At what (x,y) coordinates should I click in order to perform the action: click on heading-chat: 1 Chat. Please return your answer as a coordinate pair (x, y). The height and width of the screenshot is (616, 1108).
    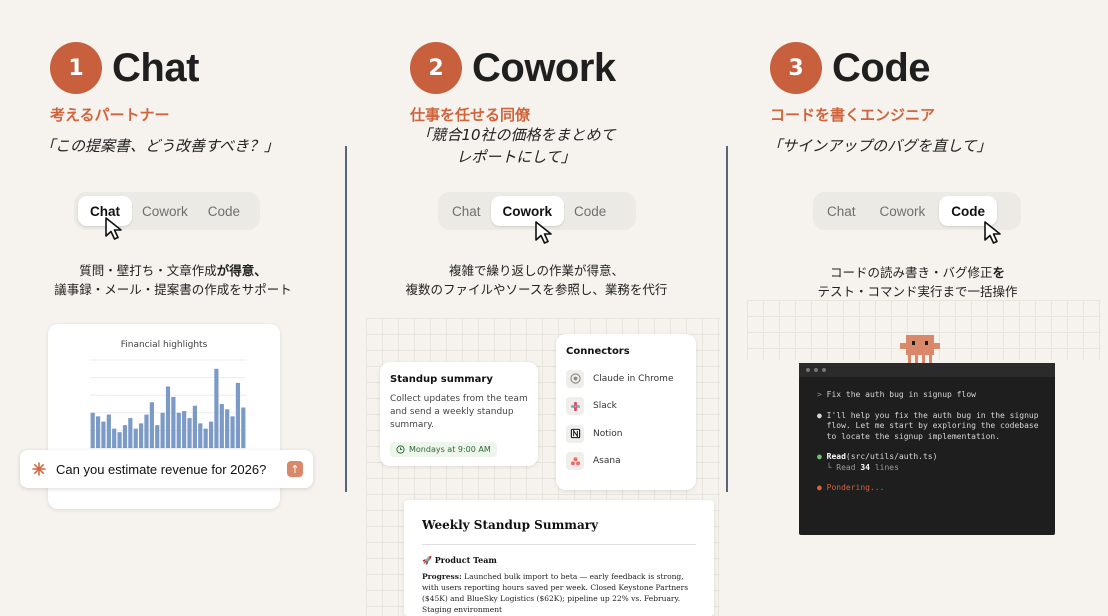
    Looking at the image, I should click on (124, 68).